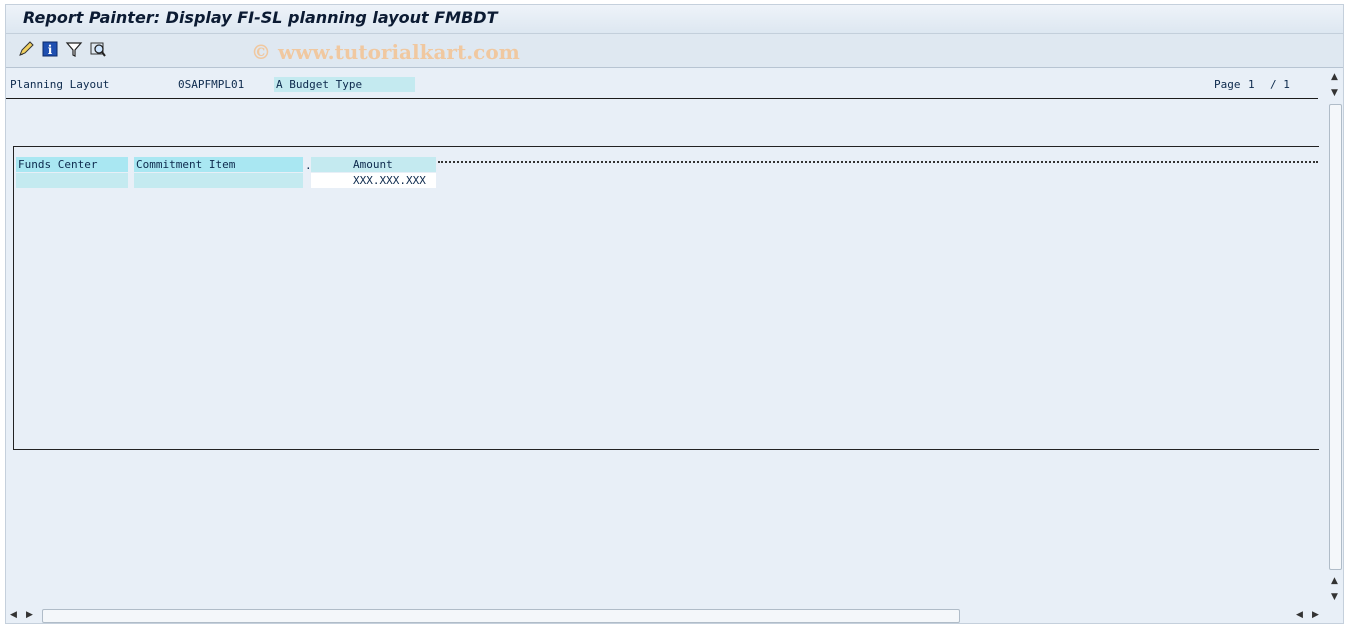  I want to click on scroll-page-up-icon: ▲, so click(1334, 581).